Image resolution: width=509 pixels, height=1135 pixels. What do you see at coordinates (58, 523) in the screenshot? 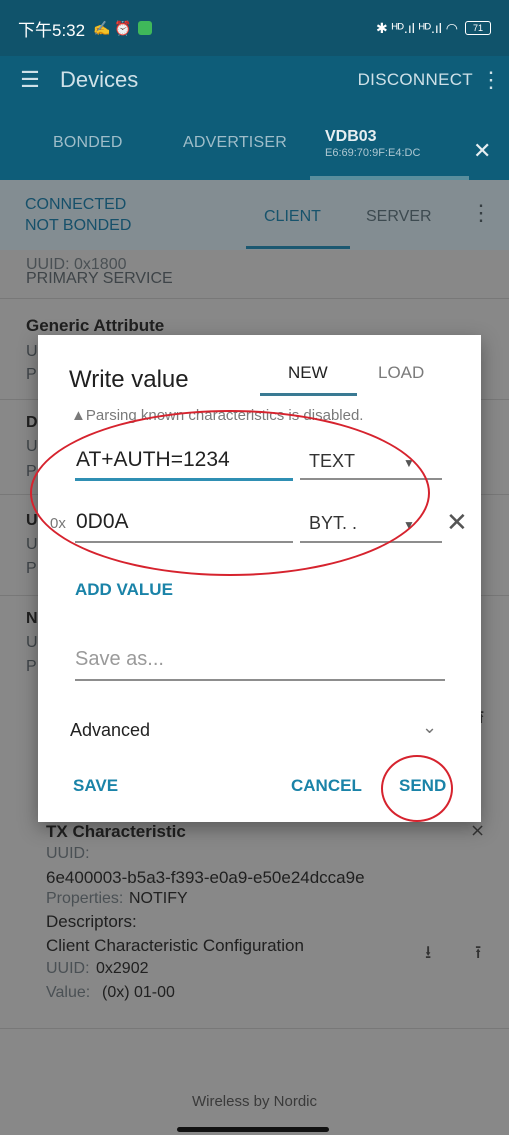
I see `hex-prefix: 0x` at bounding box center [58, 523].